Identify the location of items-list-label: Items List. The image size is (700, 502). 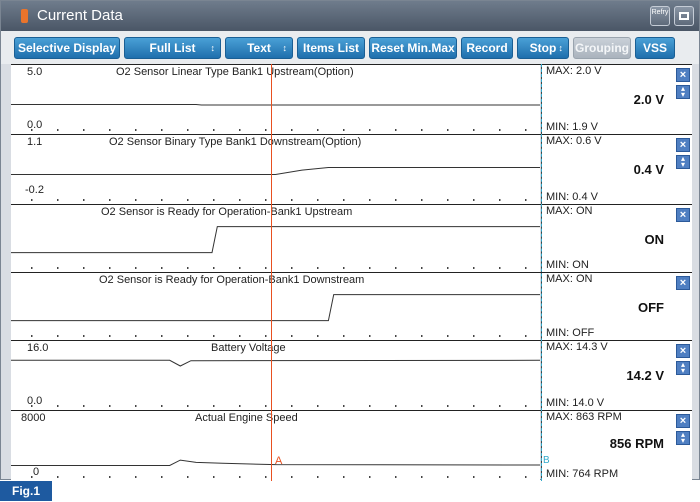
(330, 48).